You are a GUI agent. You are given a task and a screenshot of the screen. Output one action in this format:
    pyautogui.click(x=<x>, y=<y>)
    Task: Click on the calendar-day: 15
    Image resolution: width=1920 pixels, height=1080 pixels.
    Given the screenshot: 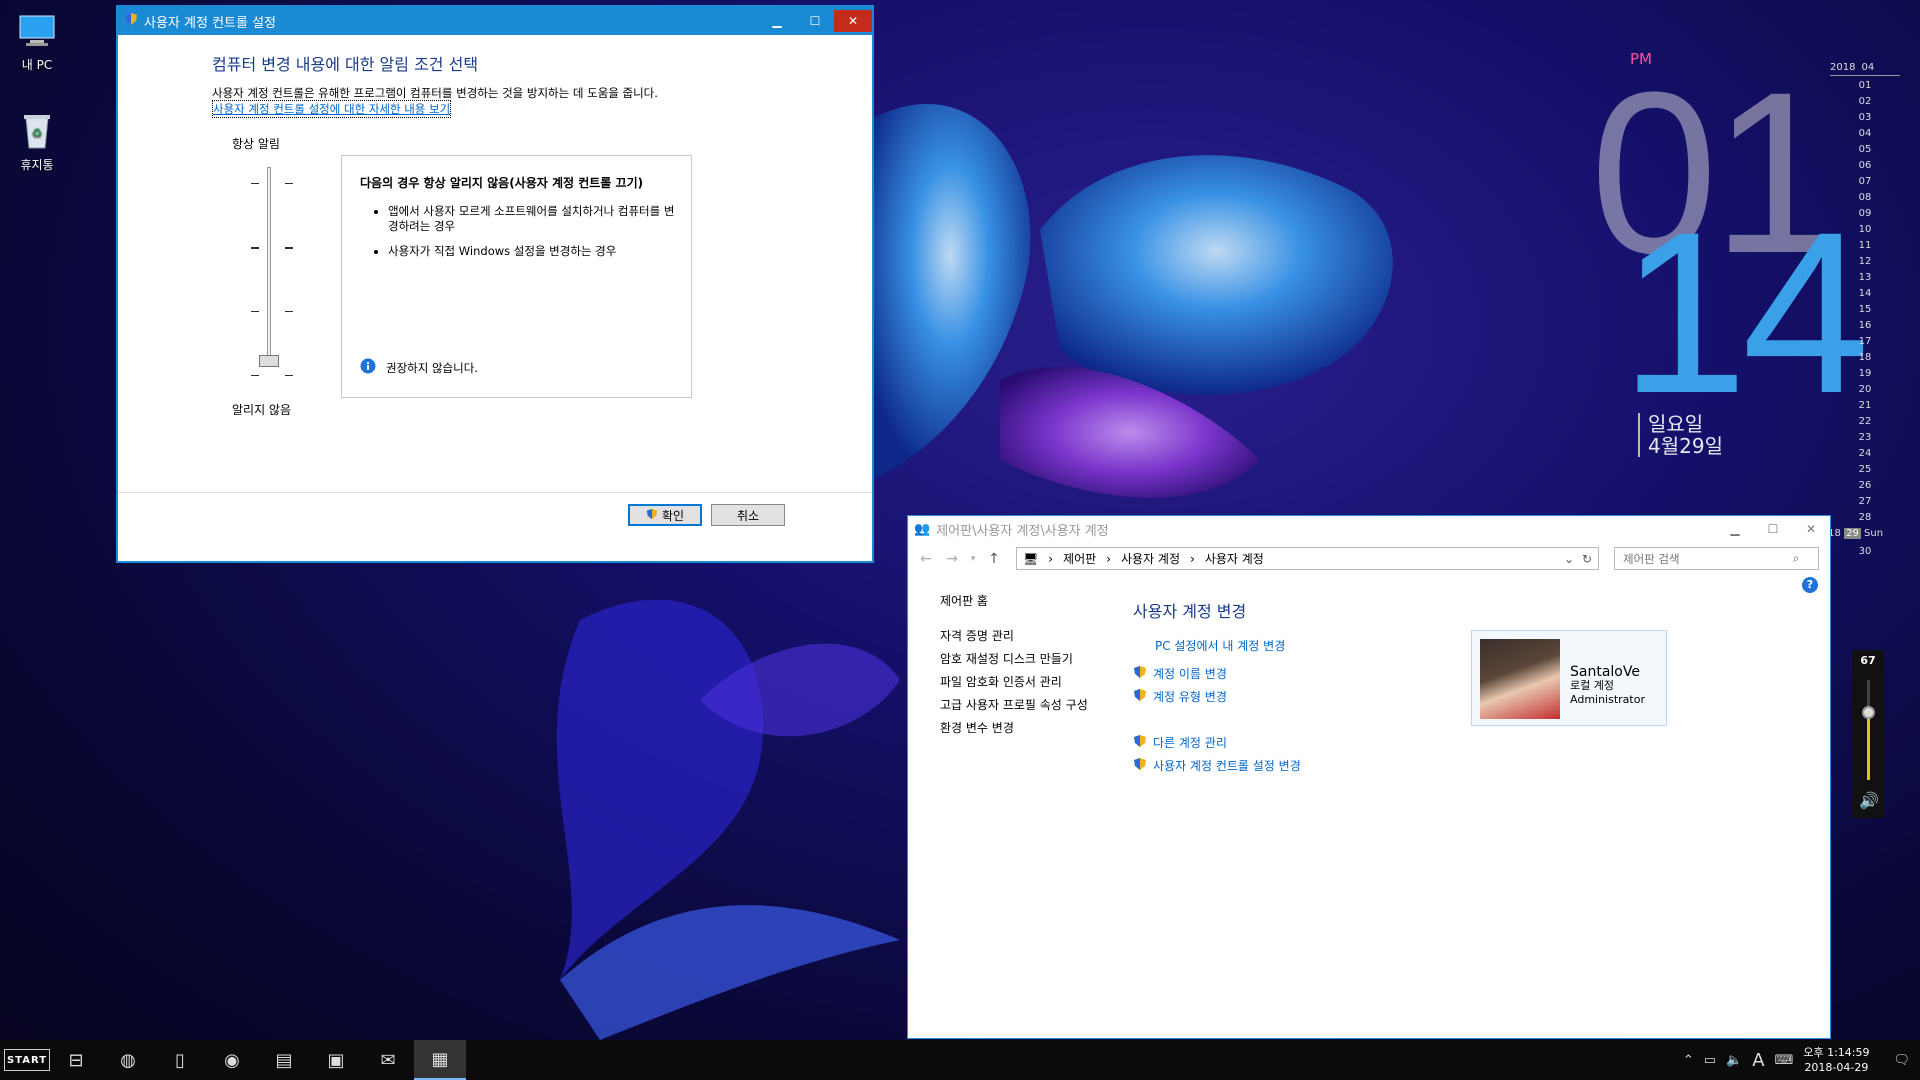 What is the action you would take?
    pyautogui.click(x=1865, y=309)
    